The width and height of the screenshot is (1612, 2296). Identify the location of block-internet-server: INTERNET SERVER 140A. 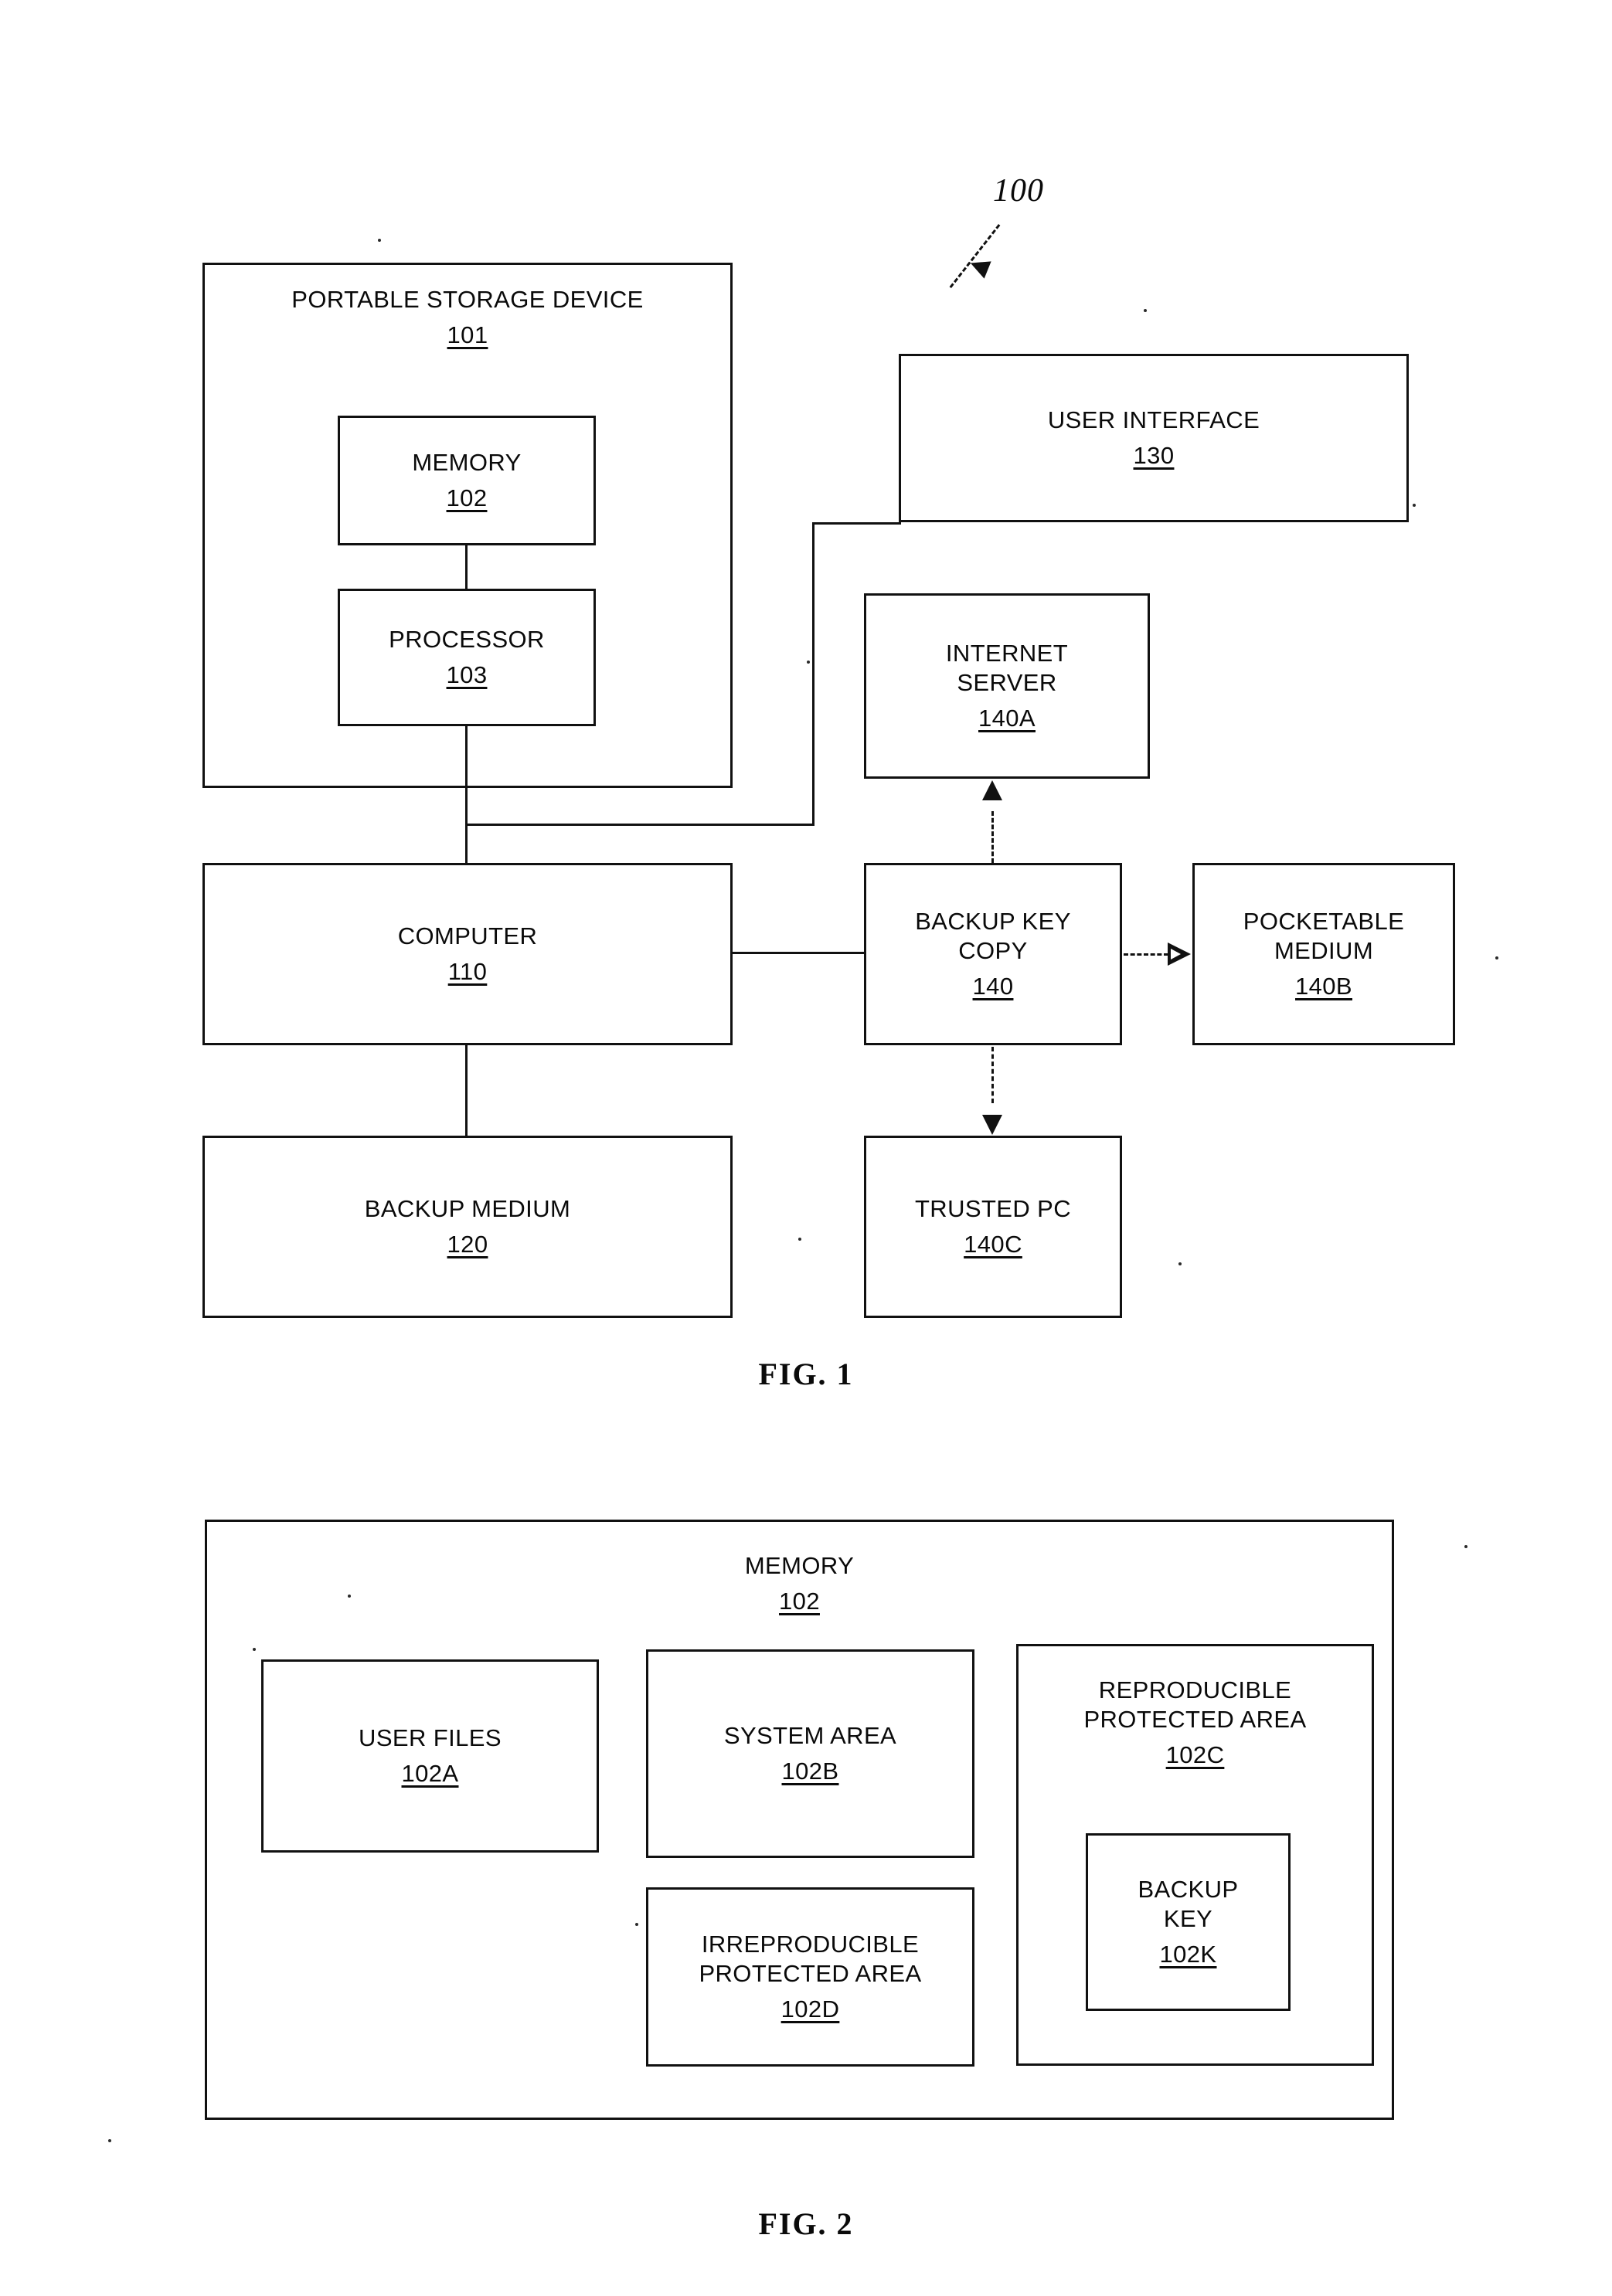
(1007, 686).